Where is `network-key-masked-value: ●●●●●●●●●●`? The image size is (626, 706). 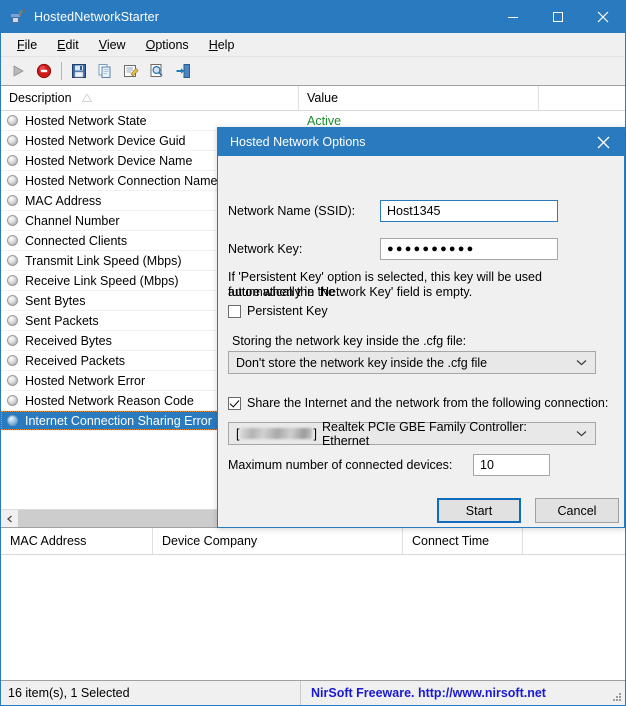 network-key-masked-value: ●●●●●●●●●● is located at coordinates (431, 248).